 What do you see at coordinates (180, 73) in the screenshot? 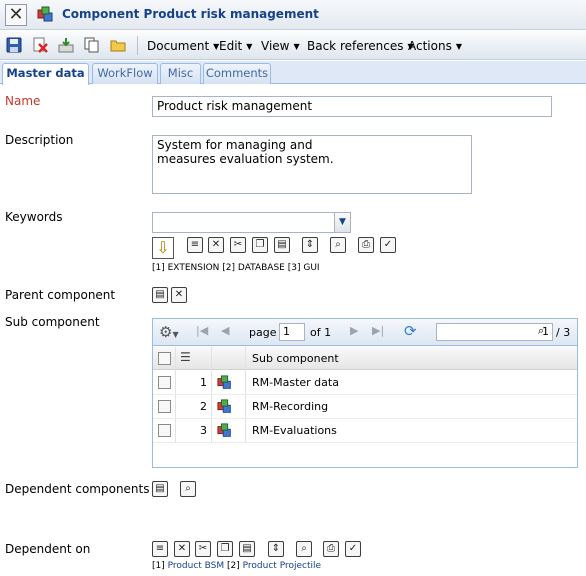
I see `tab-misc: Misc` at bounding box center [180, 73].